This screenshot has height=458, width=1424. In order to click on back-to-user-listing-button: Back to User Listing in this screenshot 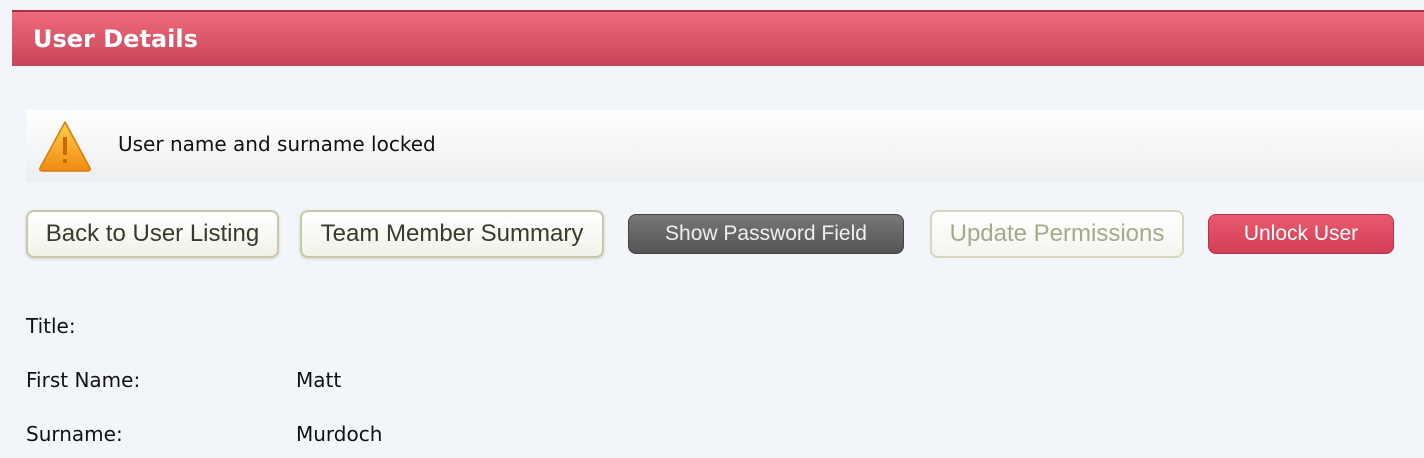, I will do `click(152, 234)`.